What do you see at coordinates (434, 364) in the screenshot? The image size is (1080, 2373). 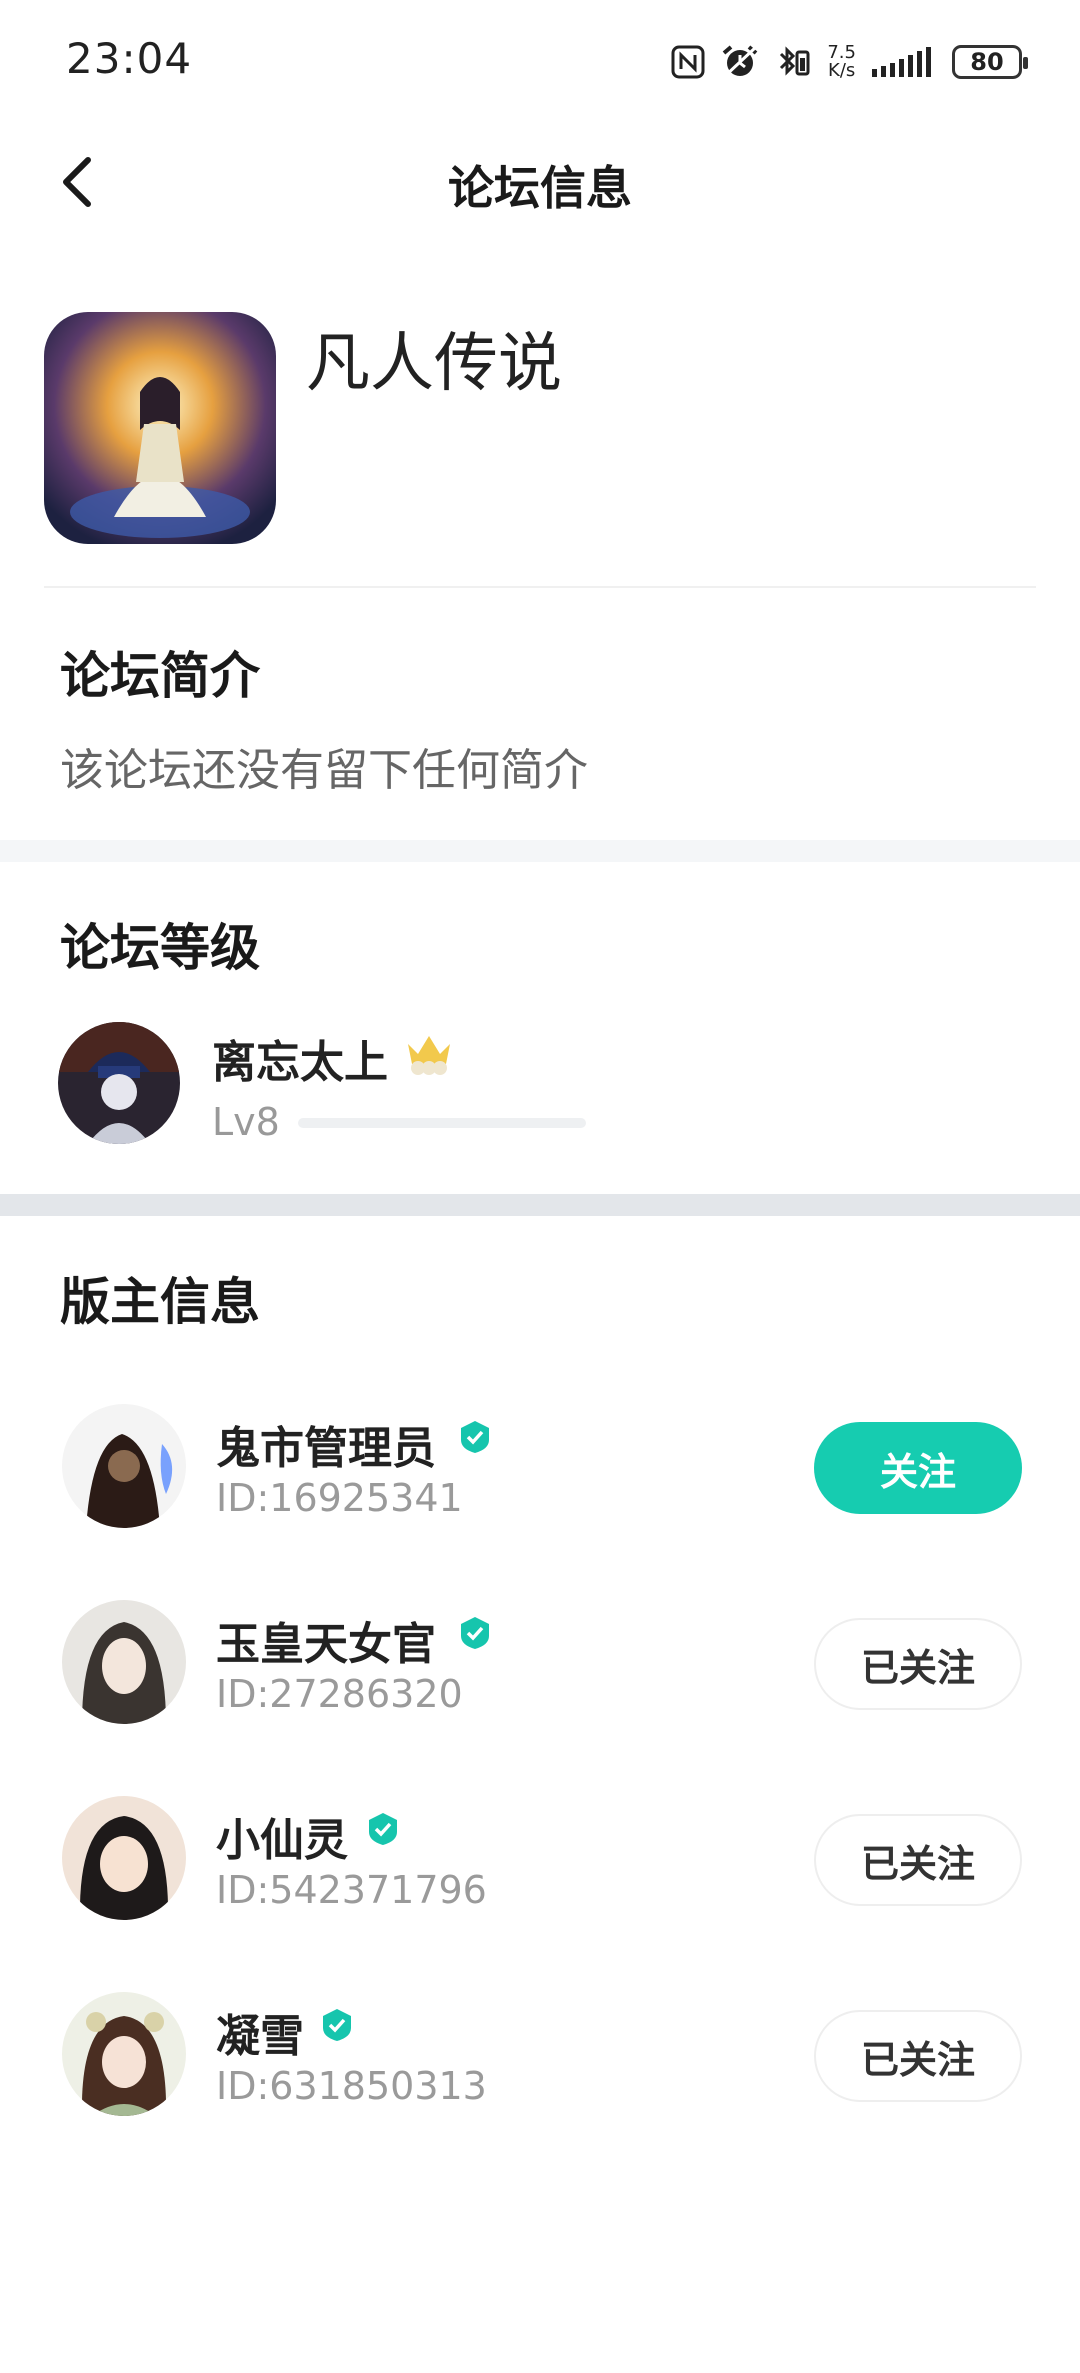 I see `forum-name: 凡人传说` at bounding box center [434, 364].